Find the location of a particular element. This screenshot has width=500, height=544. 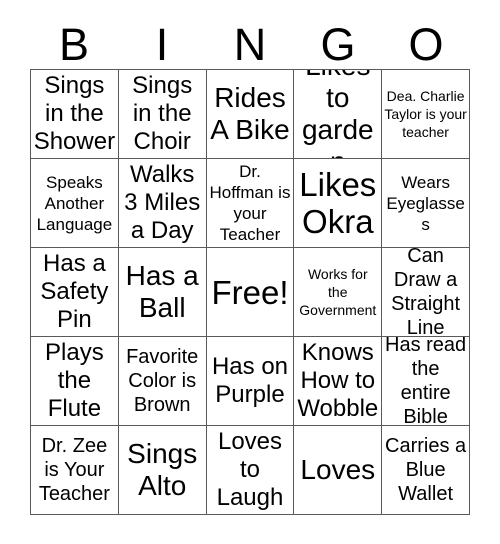

bingo-square: Knows How to Wobble is located at coordinates (338, 381).